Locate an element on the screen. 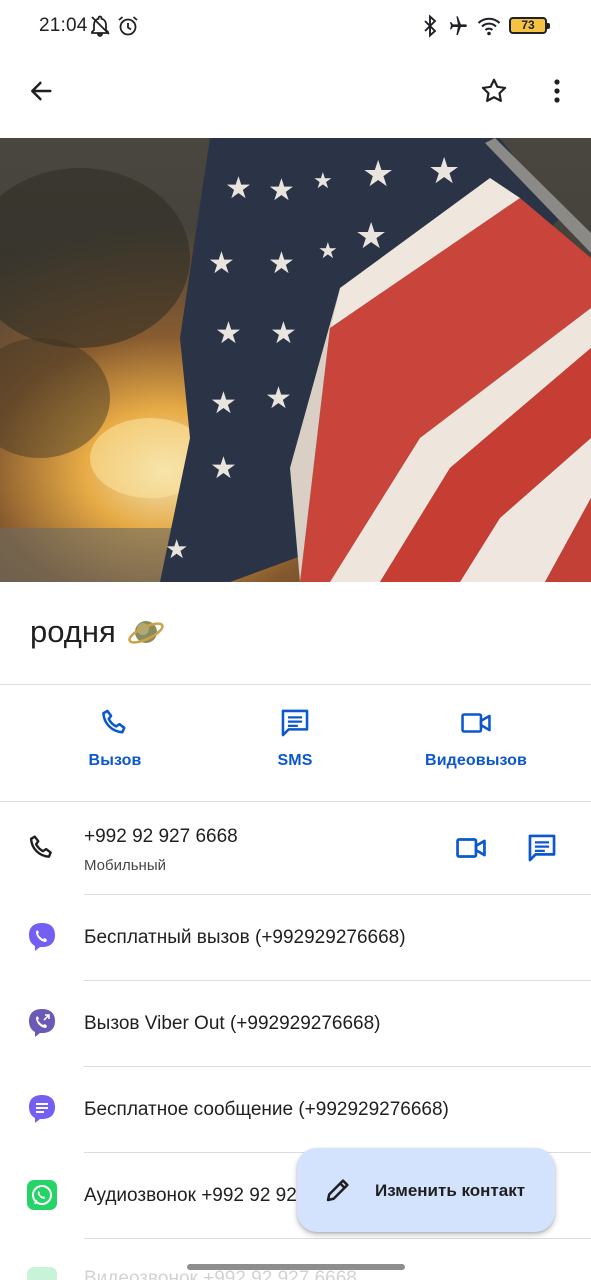 This screenshot has height=1280, width=591. app-bar is located at coordinates (295, 95).